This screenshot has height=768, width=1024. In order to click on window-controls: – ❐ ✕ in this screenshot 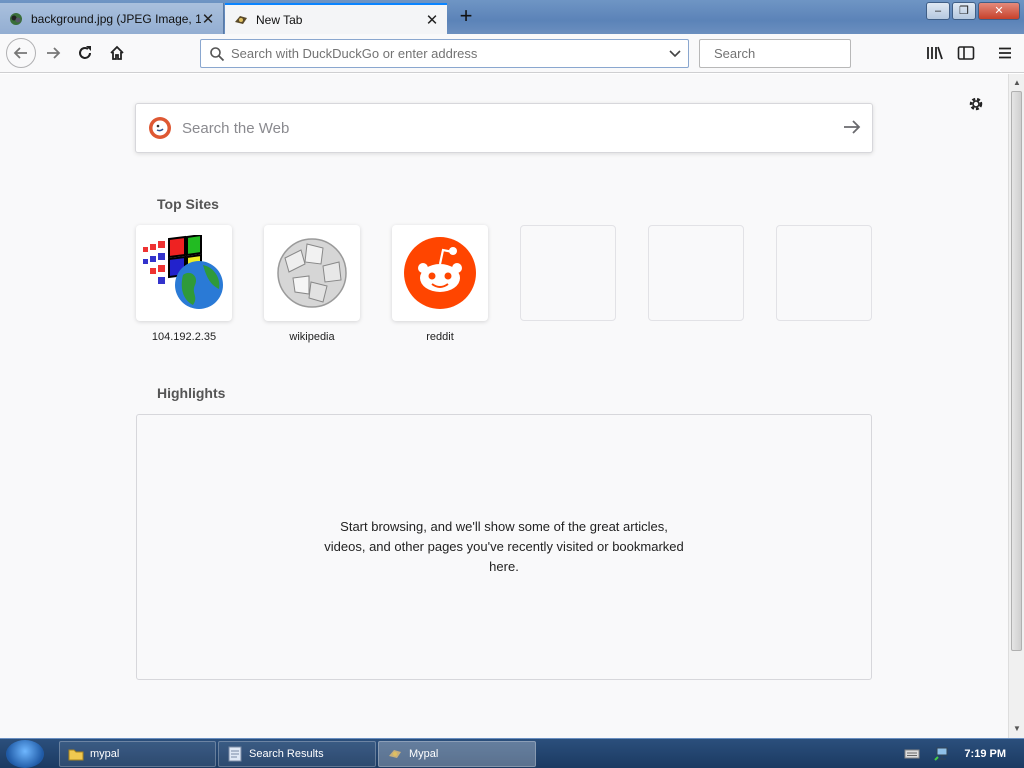, I will do `click(973, 11)`.